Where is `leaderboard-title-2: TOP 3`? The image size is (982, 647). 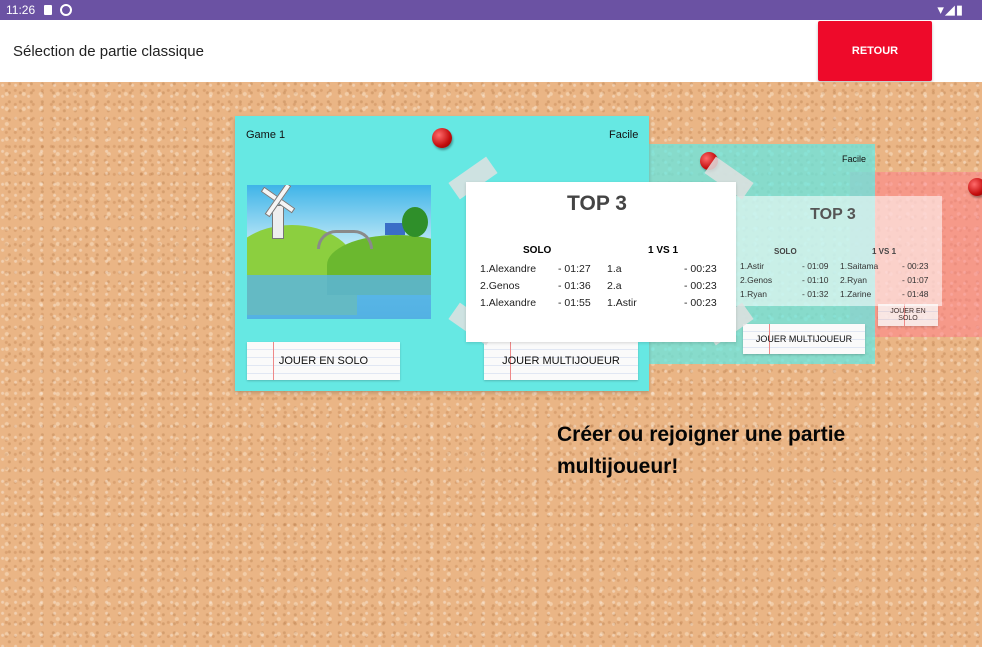 leaderboard-title-2: TOP 3 is located at coordinates (833, 214).